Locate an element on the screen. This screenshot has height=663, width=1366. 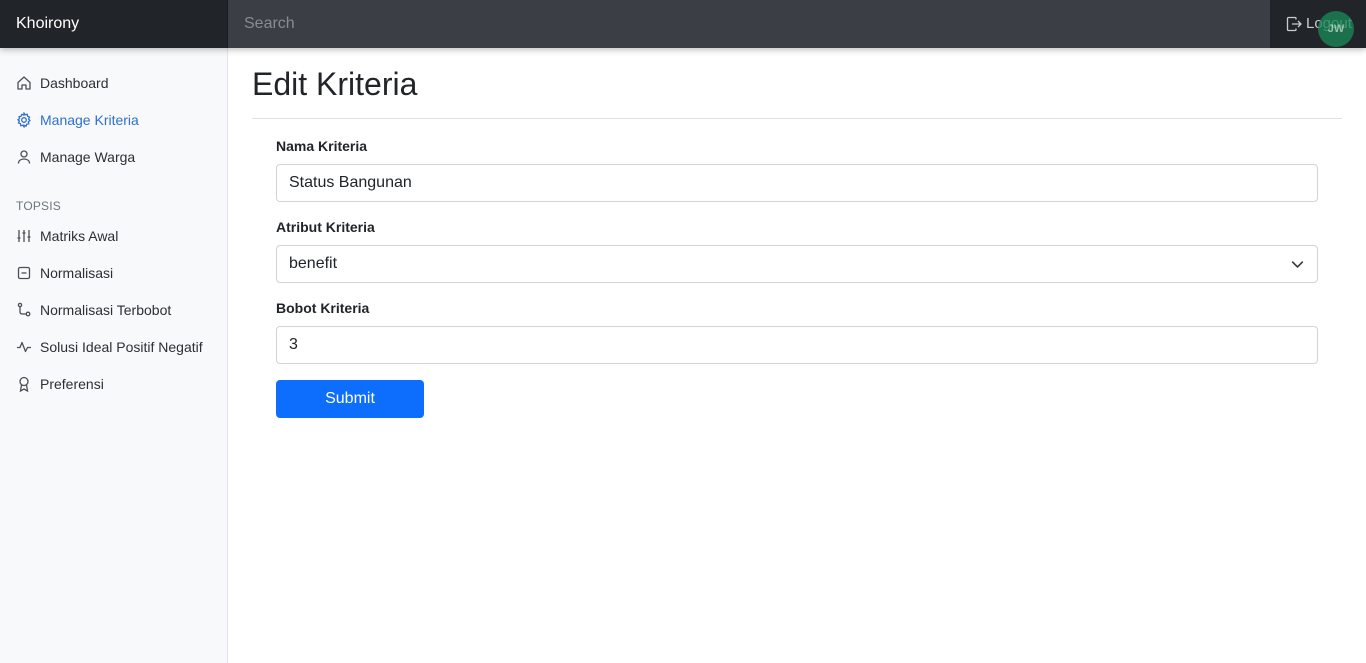
sidebar-item-manage-kriteria: Manage Kriteria is located at coordinates (113, 119).